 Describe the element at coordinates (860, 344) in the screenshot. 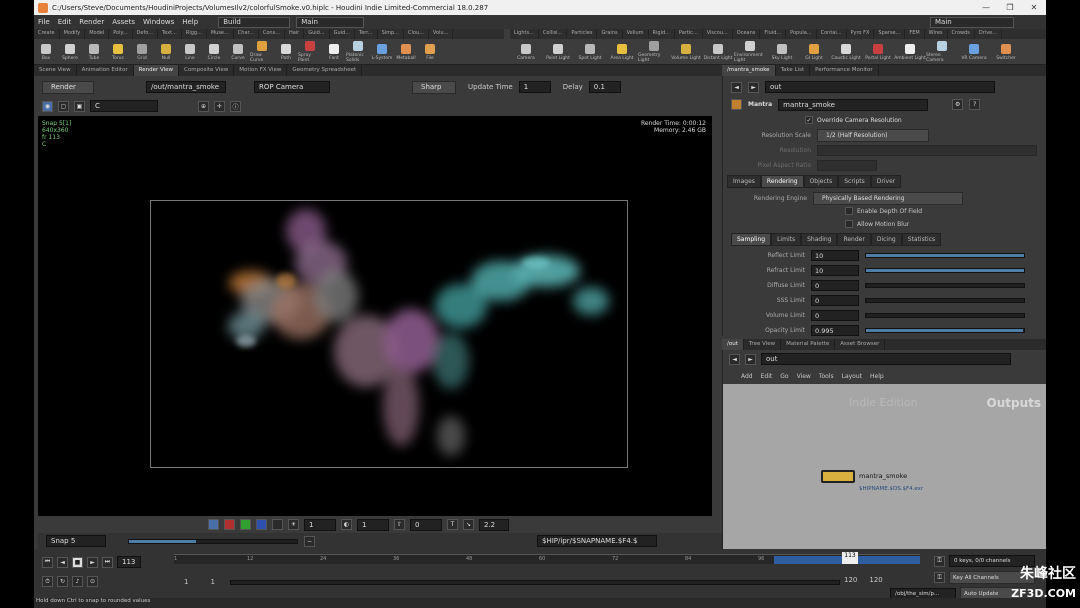

I see `network-pane-tab-3: Asset Browser` at that location.